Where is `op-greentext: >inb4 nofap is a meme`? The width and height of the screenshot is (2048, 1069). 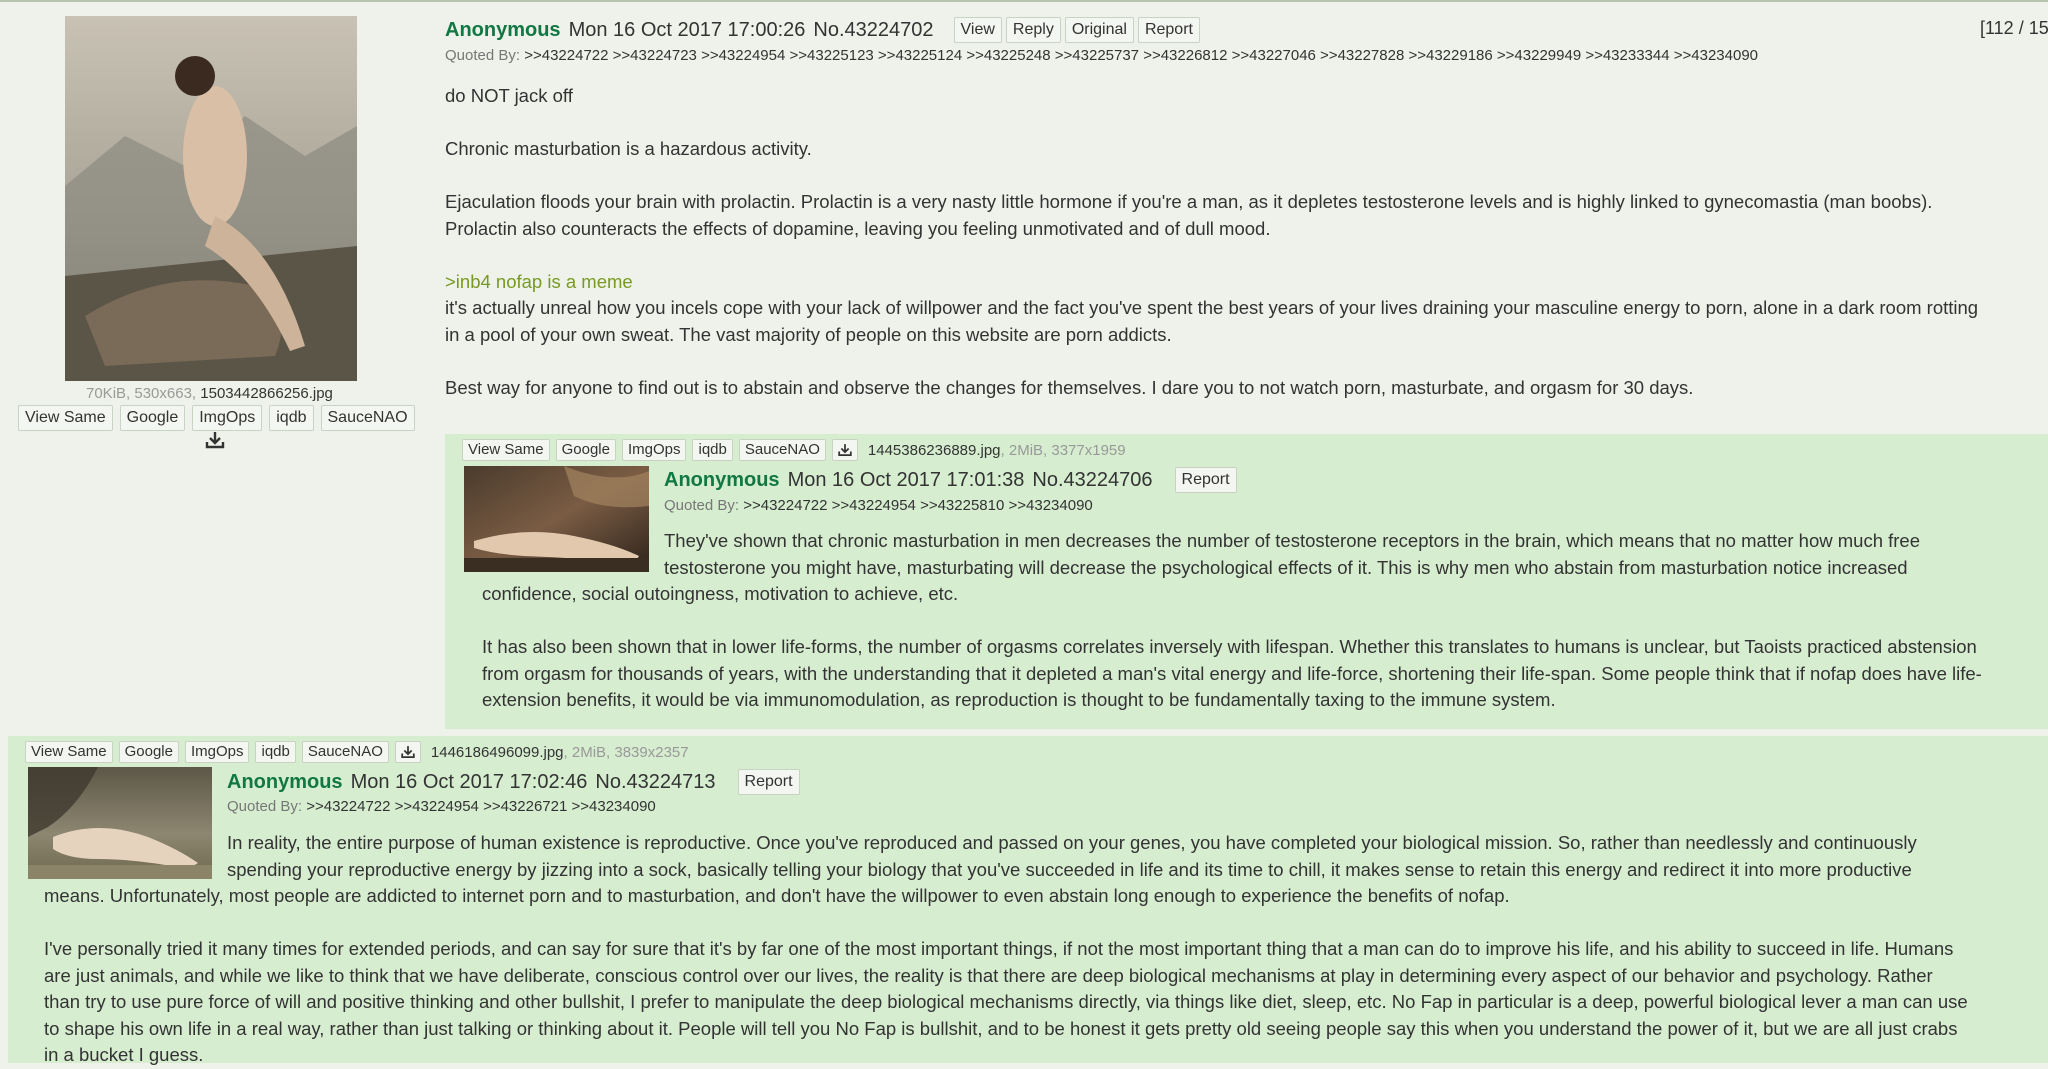
op-greentext: >inb4 nofap is a meme is located at coordinates (539, 281).